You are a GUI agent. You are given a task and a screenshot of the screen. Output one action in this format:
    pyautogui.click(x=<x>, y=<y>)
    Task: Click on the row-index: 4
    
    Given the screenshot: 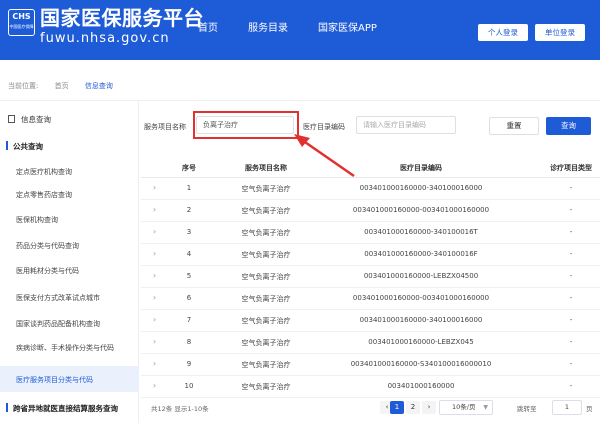 What is the action you would take?
    pyautogui.click(x=189, y=254)
    